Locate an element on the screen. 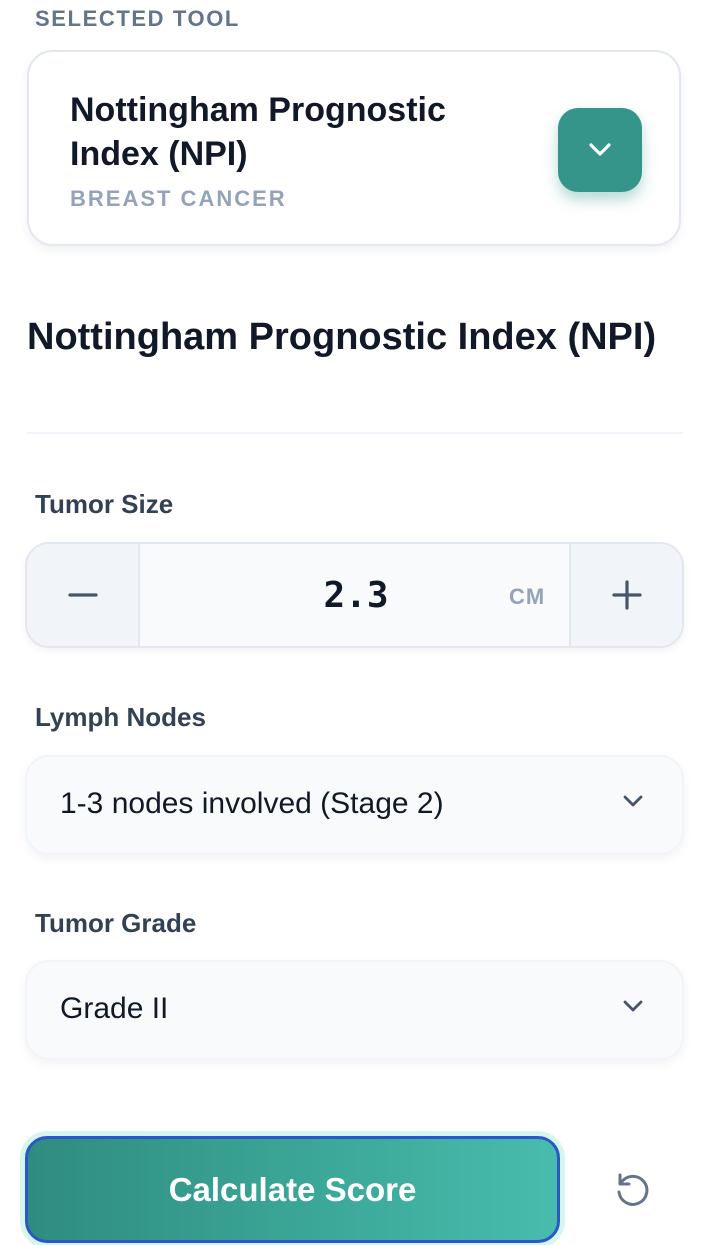 Image resolution: width=708 pixels, height=1245 pixels. lymph-nodes-label: Lymph Nodes is located at coordinates (120, 717).